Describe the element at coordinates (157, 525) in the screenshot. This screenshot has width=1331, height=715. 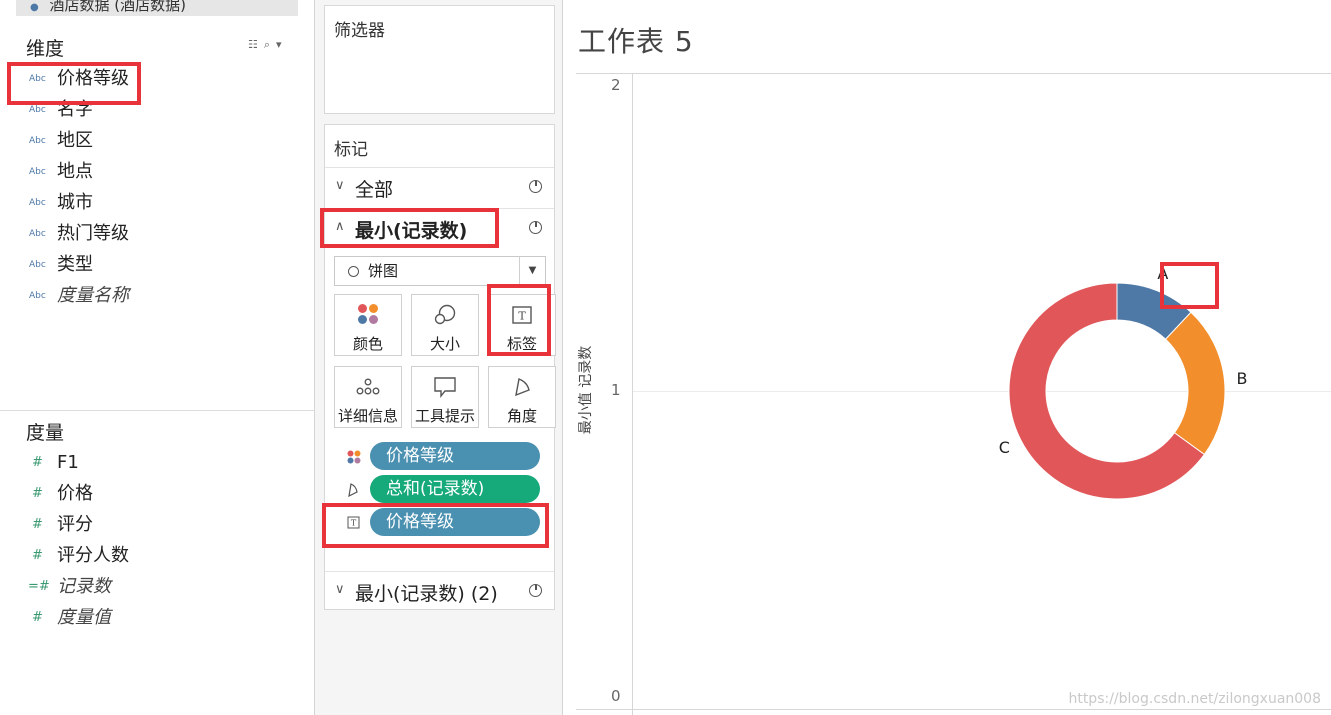
I see `measure-field: # 评分` at that location.